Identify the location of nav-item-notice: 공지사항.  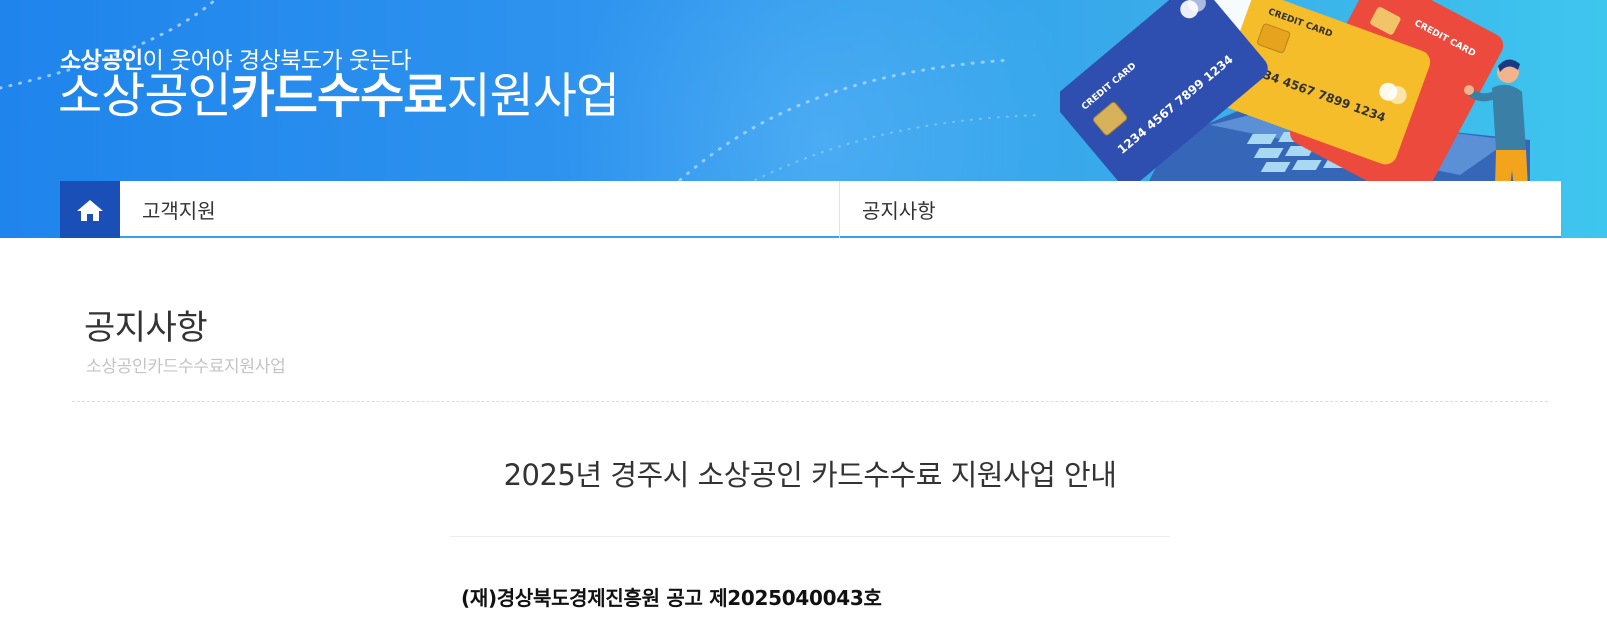
(1200, 209).